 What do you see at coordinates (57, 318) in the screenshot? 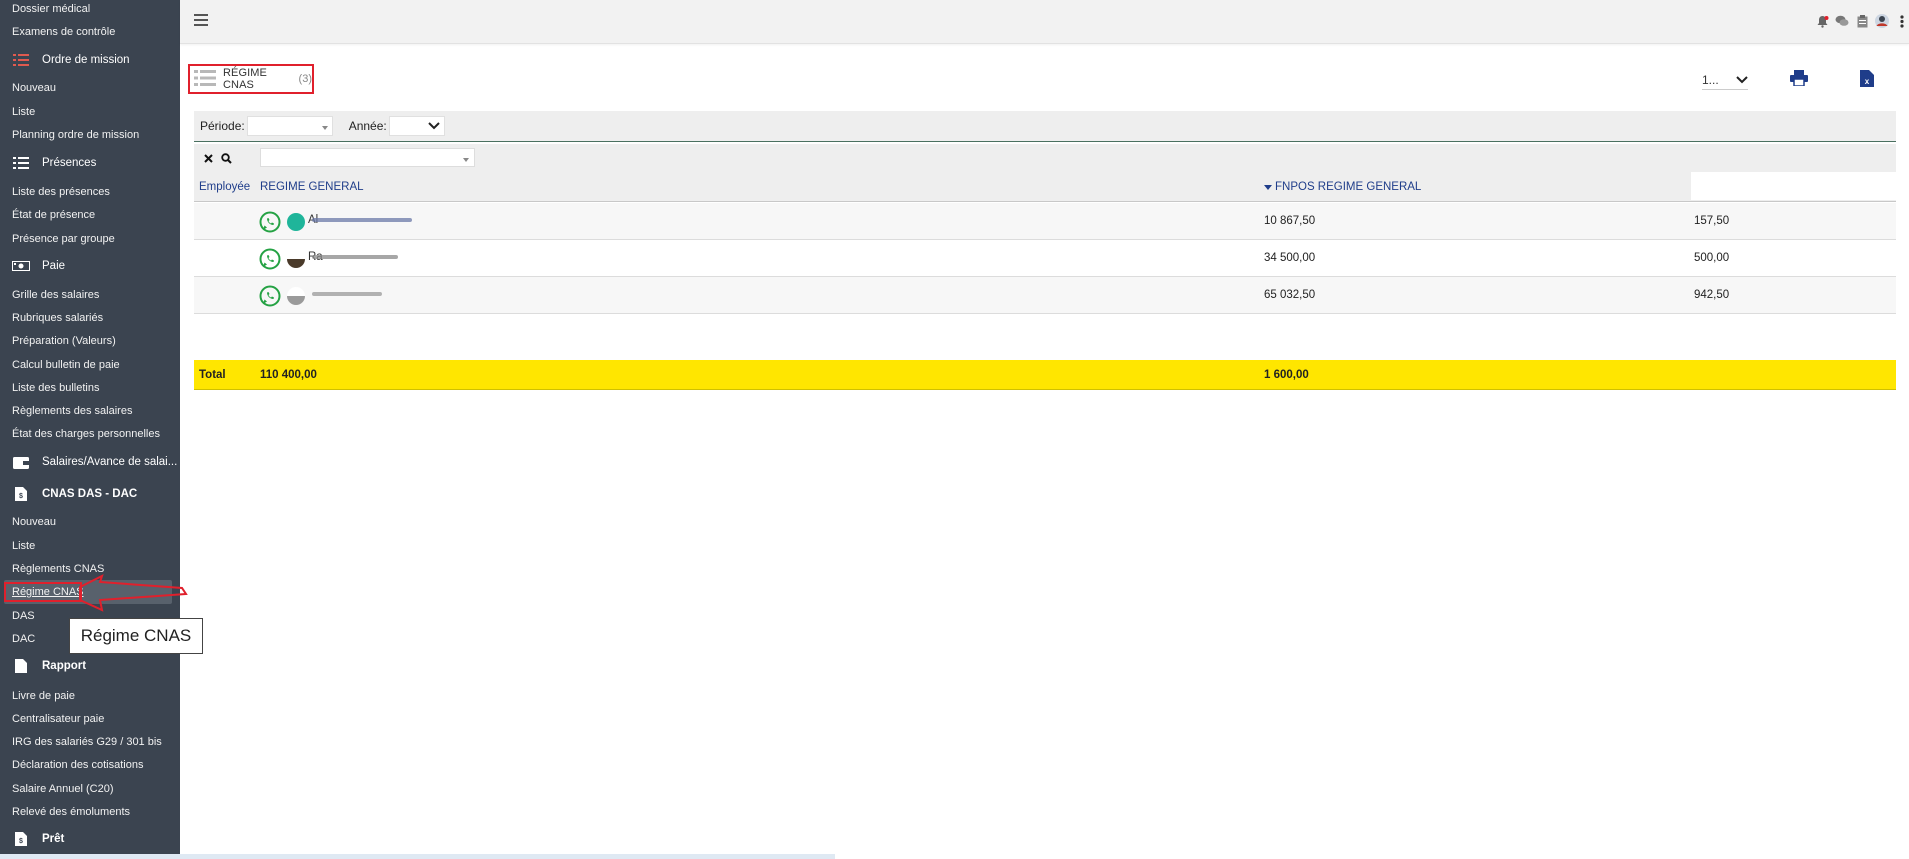
I see `sidebar-item-rubriques-salaries: Rubriques salariés` at bounding box center [57, 318].